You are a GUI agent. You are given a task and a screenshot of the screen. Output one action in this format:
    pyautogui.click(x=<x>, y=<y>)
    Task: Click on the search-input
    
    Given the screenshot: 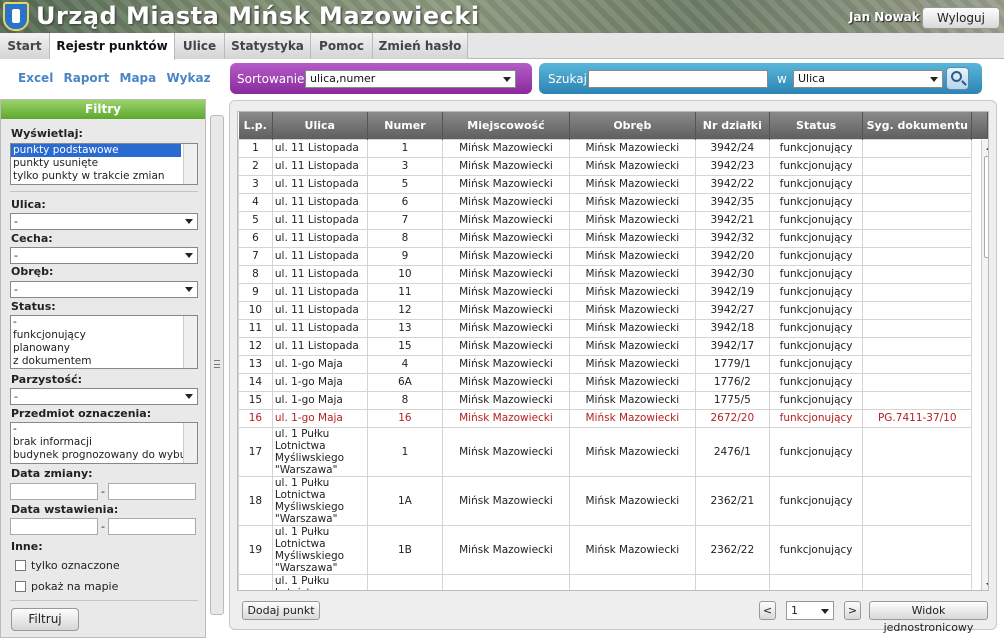 What is the action you would take?
    pyautogui.click(x=678, y=79)
    